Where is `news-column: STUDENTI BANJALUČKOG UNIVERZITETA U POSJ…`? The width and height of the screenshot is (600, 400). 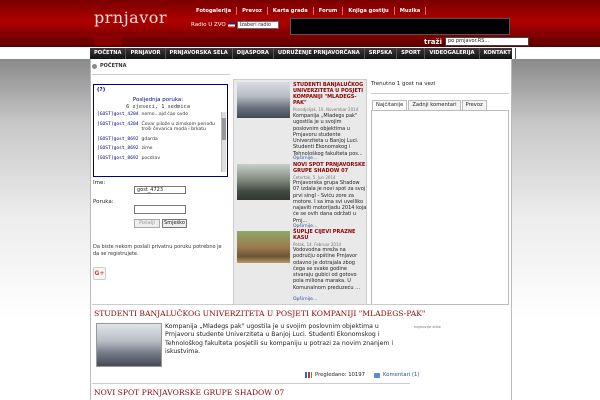
news-column: STUDENTI BANJALUČKOG UNIVERZITETA U POSJ… is located at coordinates (300, 192).